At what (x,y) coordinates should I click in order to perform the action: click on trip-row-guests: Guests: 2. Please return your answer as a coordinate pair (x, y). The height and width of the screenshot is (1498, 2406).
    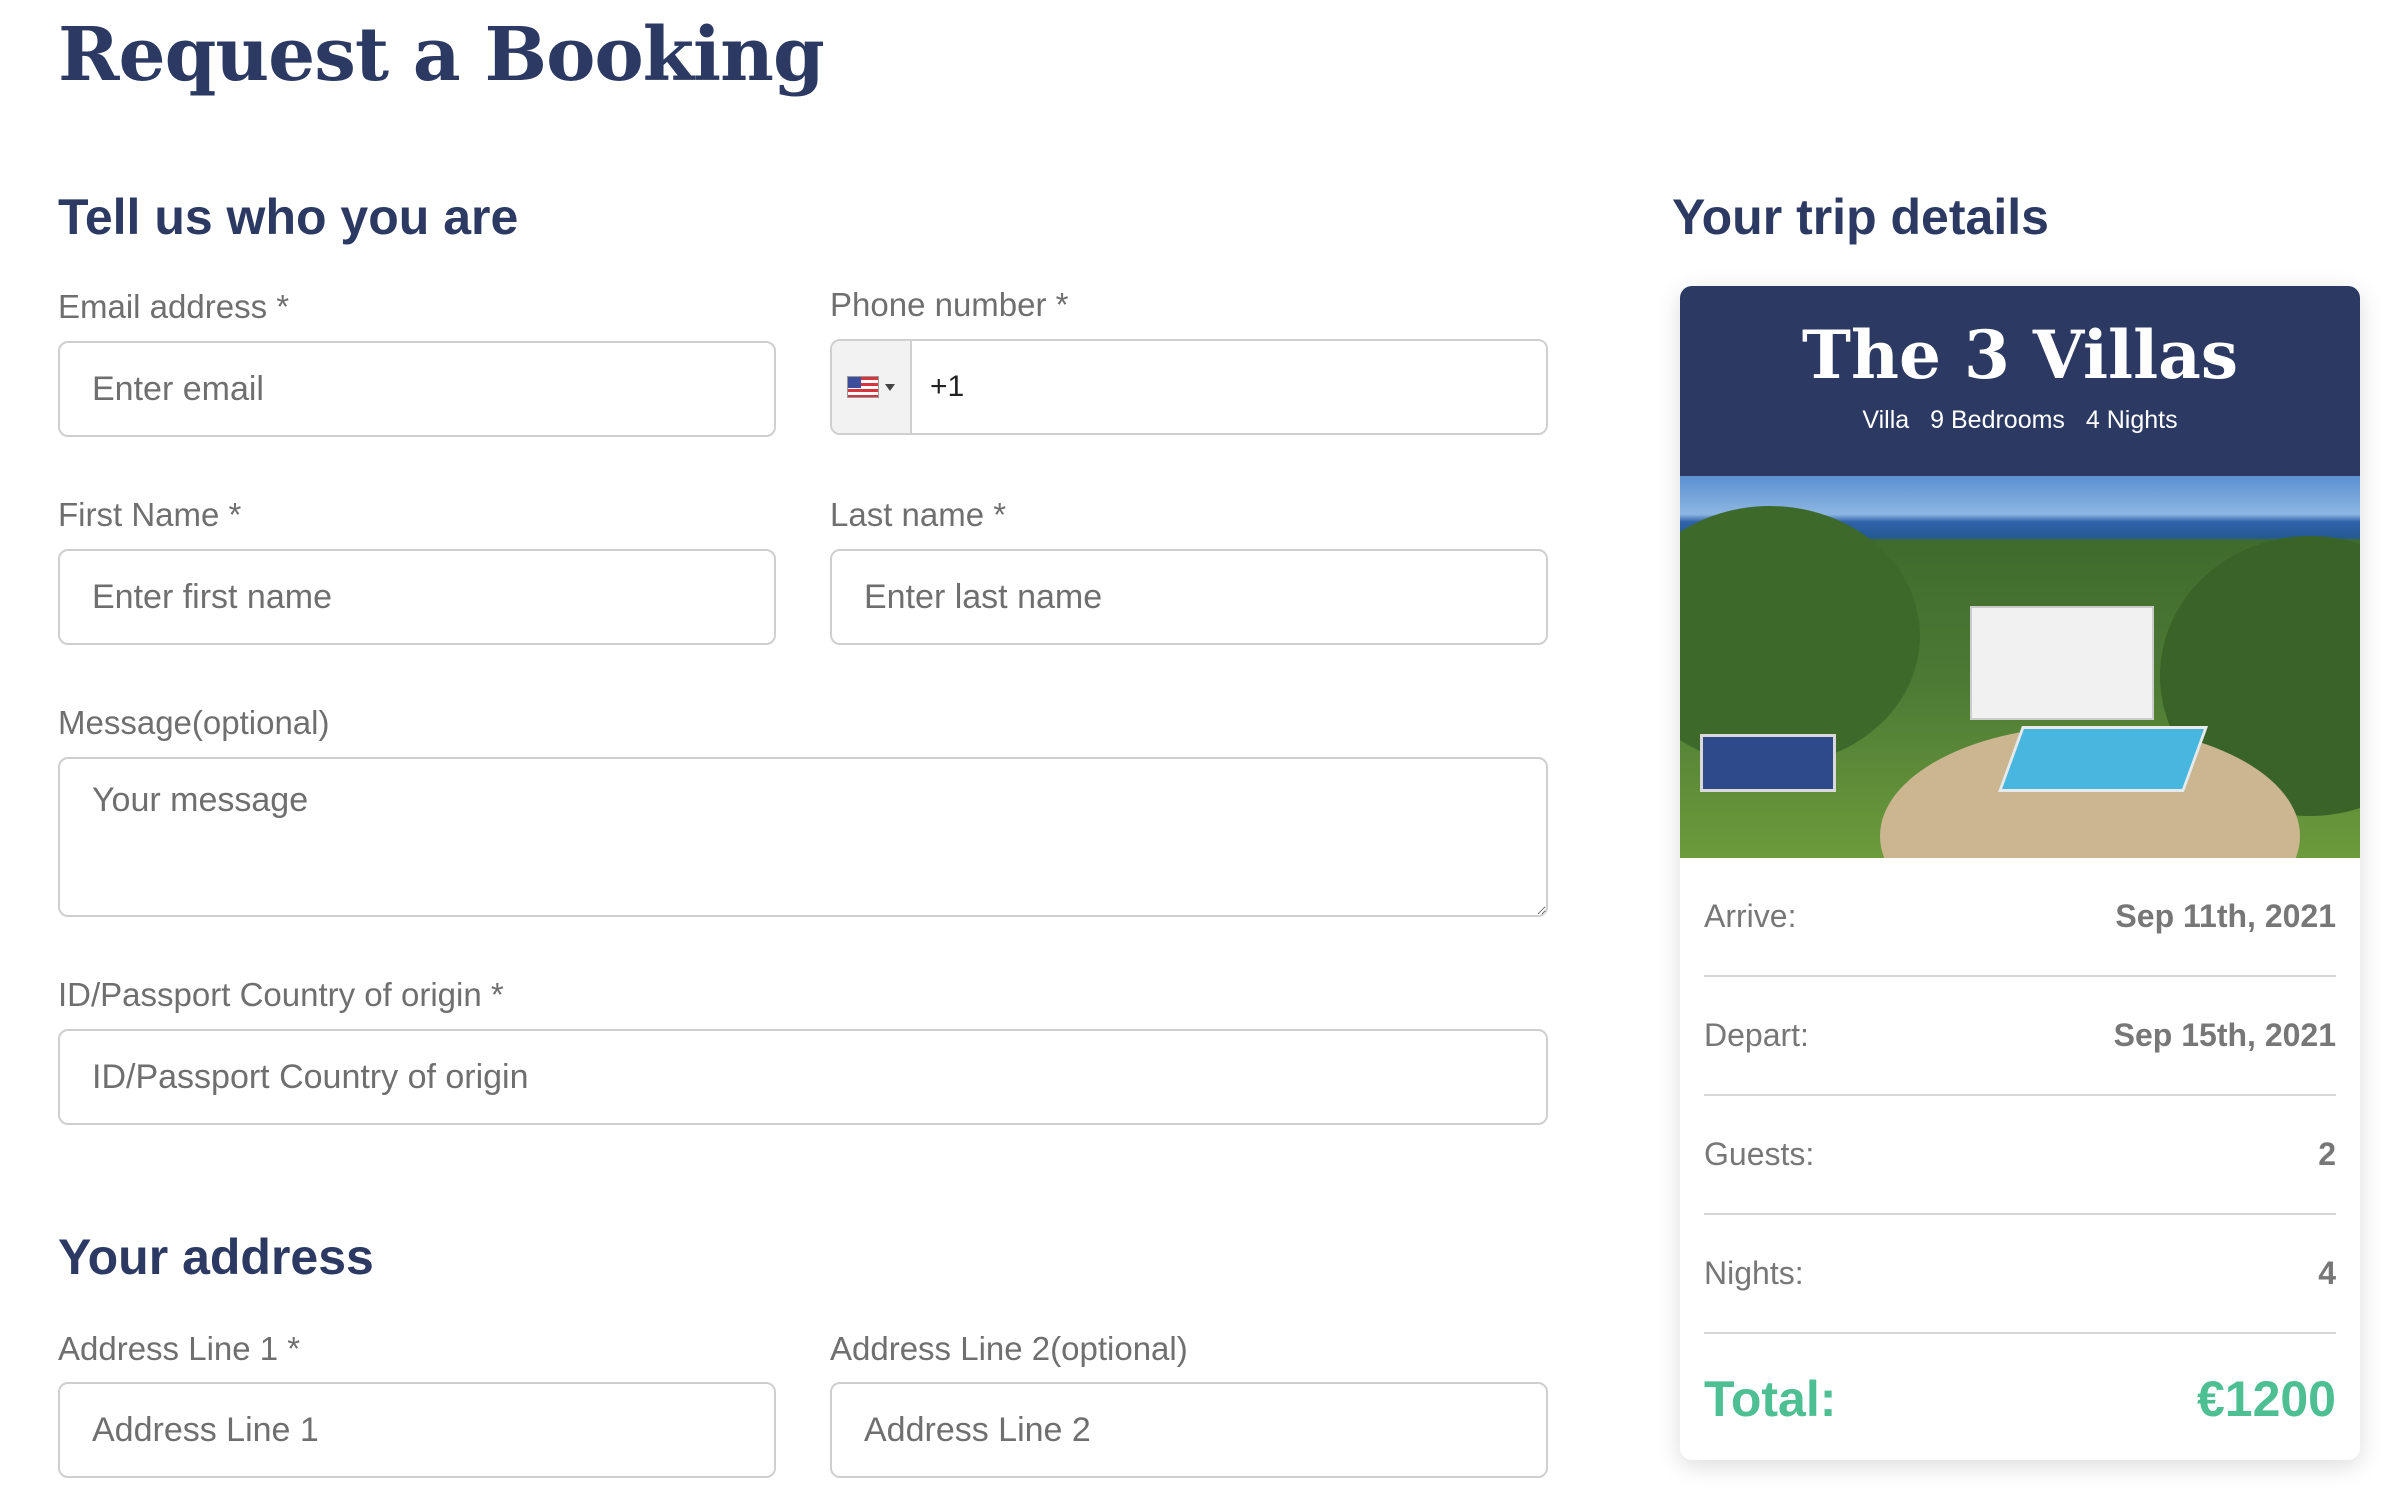
    Looking at the image, I should click on (2020, 1155).